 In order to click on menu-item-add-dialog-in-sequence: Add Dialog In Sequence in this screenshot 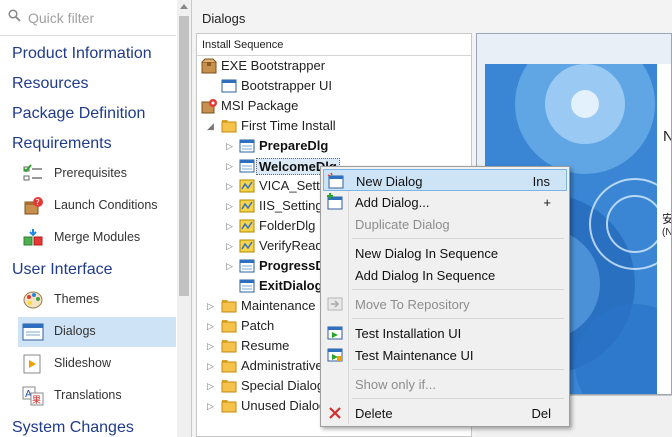, I will do `click(445, 275)`.